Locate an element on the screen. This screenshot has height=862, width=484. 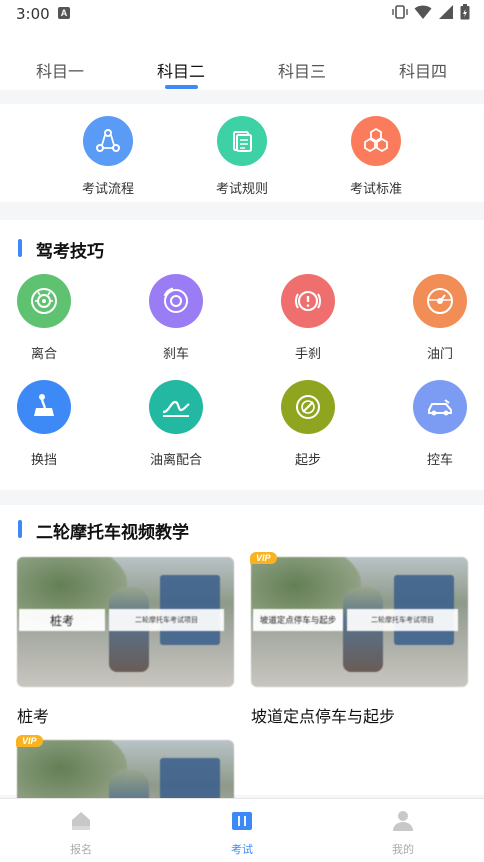
handbrake-icon is located at coordinates (308, 301).